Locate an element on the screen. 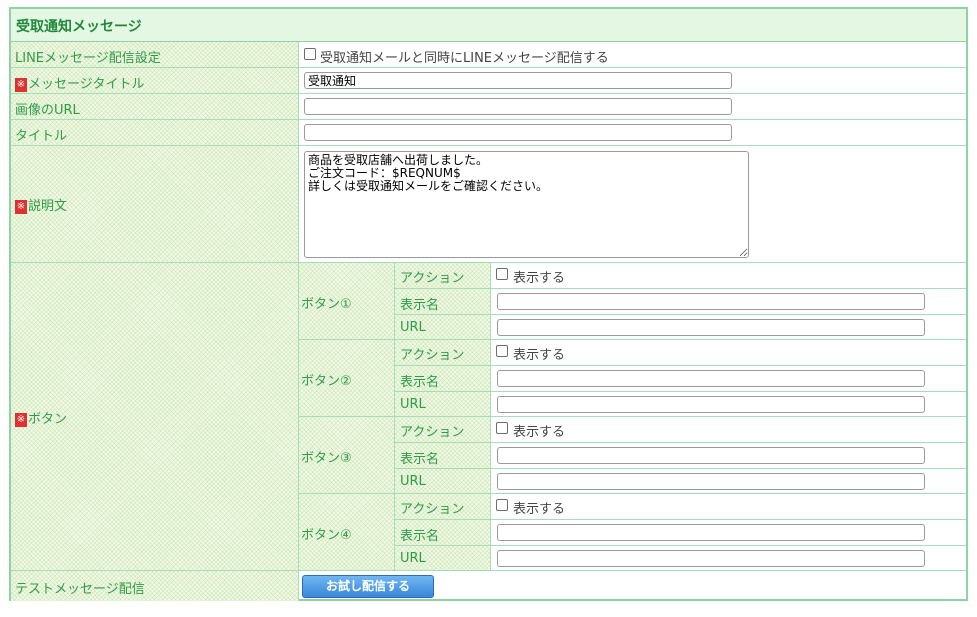  message-title-label: メッセージタイトル is located at coordinates (86, 84).